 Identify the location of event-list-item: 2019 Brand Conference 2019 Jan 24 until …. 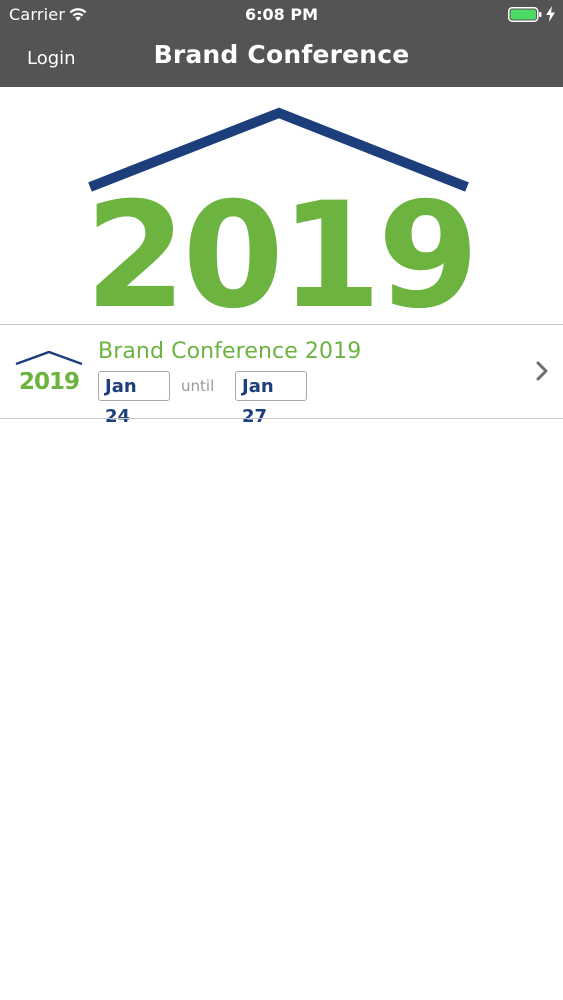
(281, 376).